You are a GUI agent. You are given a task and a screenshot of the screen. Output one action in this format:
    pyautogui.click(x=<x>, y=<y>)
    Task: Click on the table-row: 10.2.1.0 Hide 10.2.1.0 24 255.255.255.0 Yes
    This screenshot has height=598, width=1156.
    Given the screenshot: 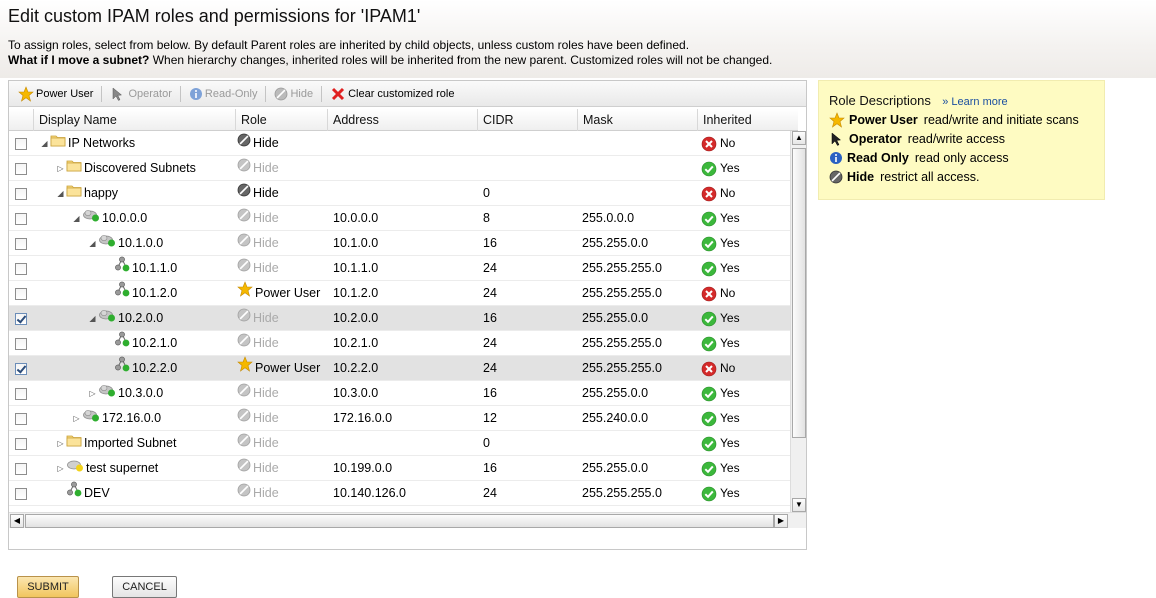 What is the action you would take?
    pyautogui.click(x=399, y=343)
    